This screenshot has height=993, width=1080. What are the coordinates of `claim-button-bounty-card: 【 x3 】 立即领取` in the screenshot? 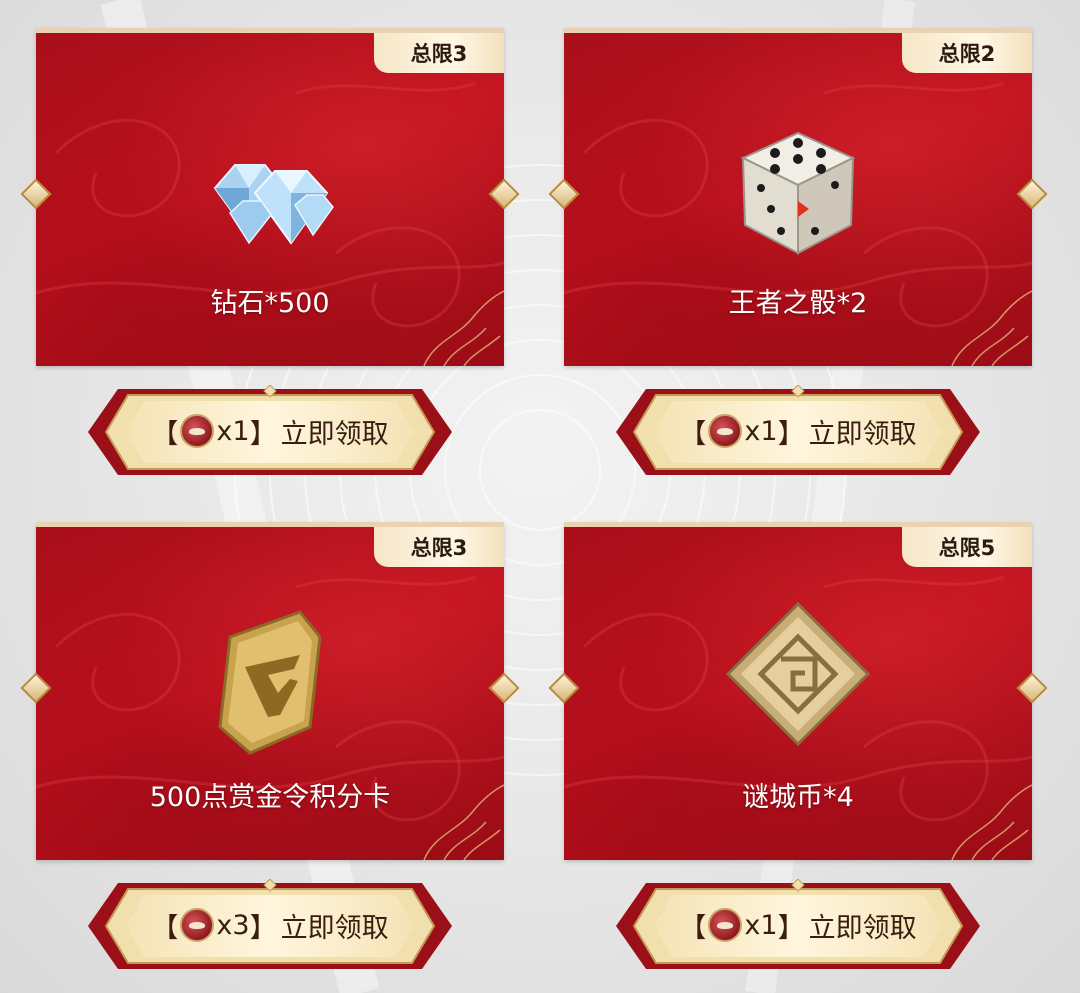 It's located at (270, 926).